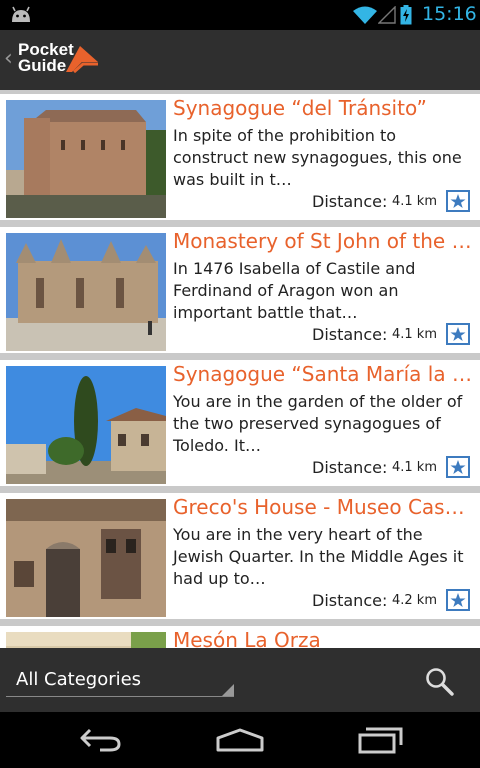 The width and height of the screenshot is (480, 768). I want to click on list-item: Mesón La Orza, so click(240, 637).